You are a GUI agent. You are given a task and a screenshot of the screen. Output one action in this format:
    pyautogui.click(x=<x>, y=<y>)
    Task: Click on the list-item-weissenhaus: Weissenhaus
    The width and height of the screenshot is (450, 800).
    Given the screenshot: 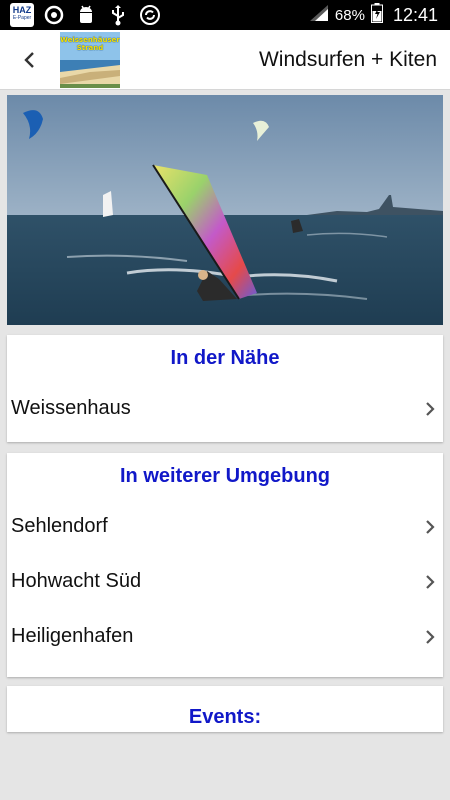 What is the action you would take?
    pyautogui.click(x=225, y=408)
    